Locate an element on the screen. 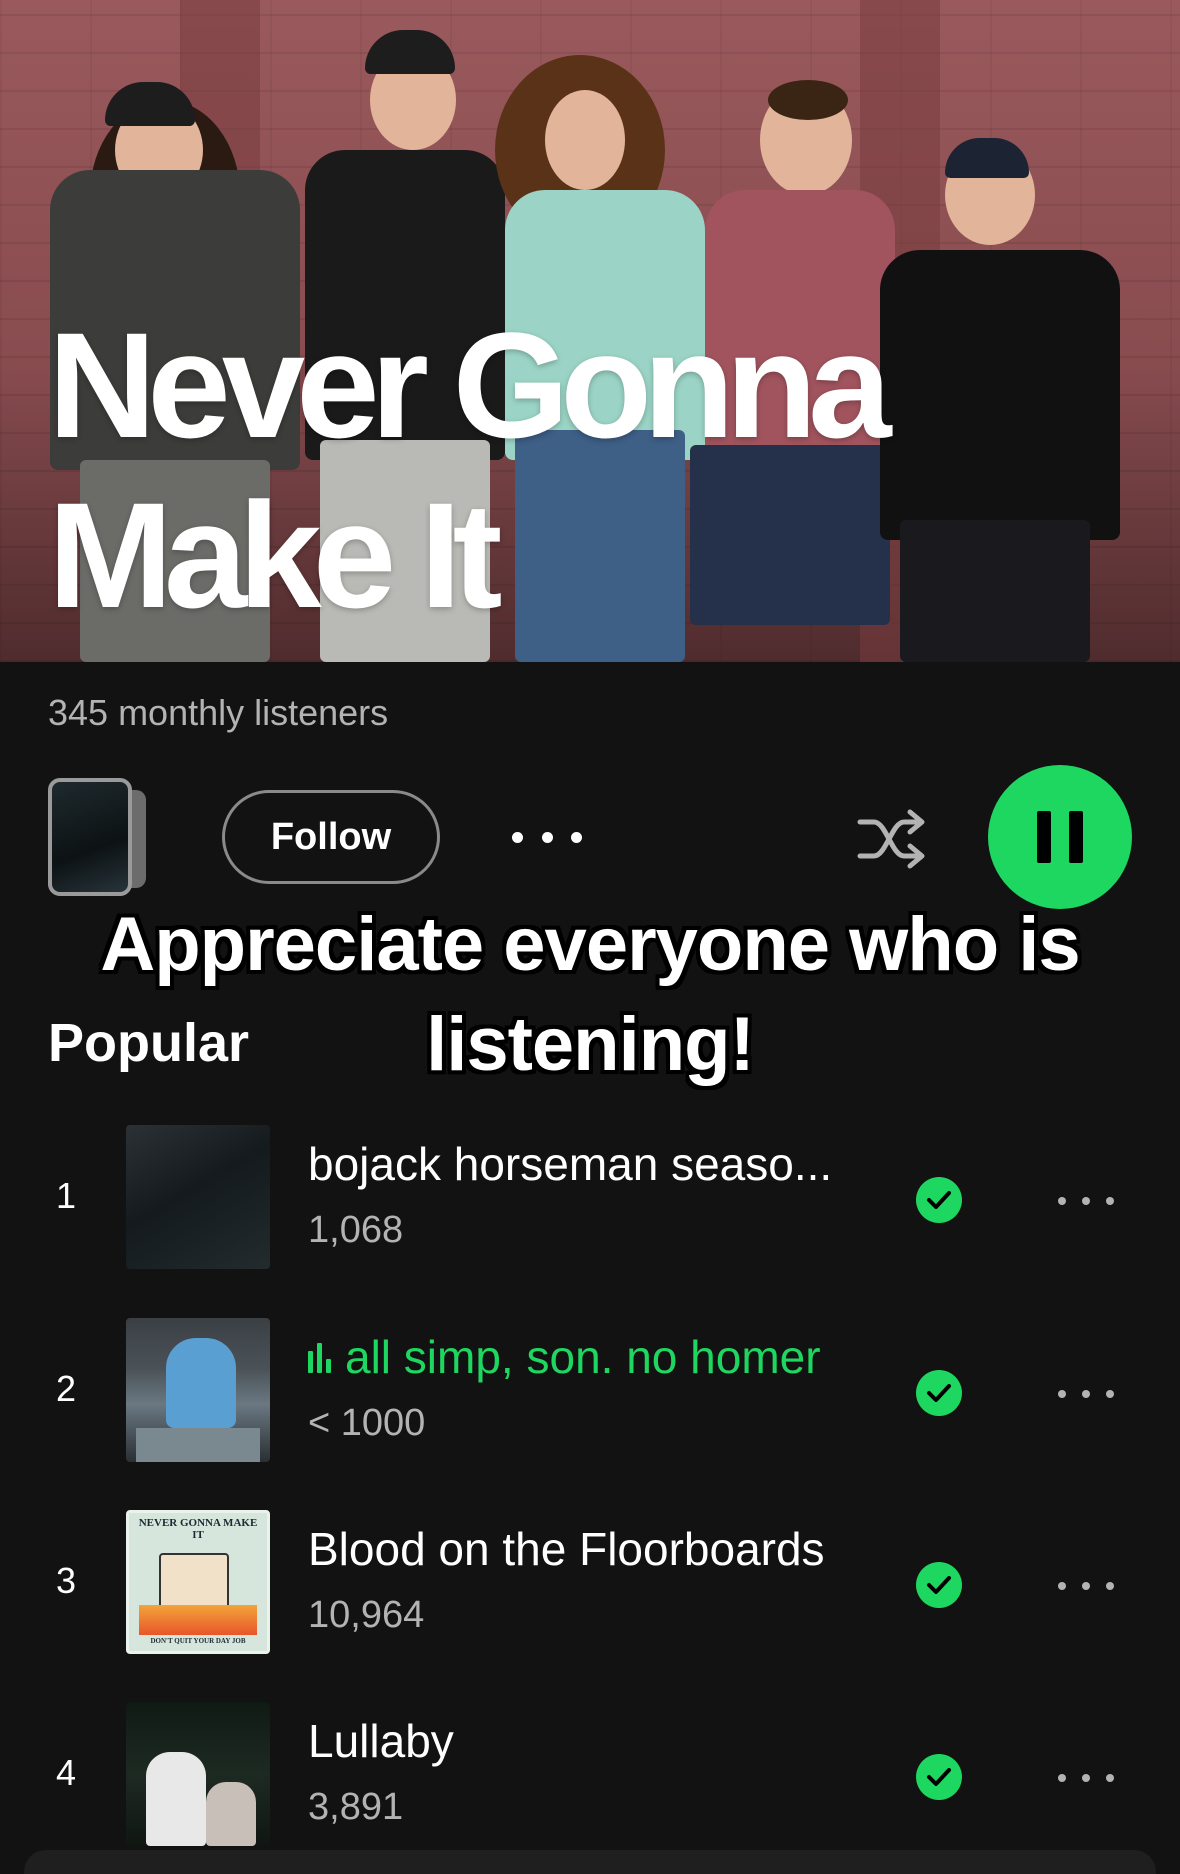  band-member-head is located at coordinates (585, 140).